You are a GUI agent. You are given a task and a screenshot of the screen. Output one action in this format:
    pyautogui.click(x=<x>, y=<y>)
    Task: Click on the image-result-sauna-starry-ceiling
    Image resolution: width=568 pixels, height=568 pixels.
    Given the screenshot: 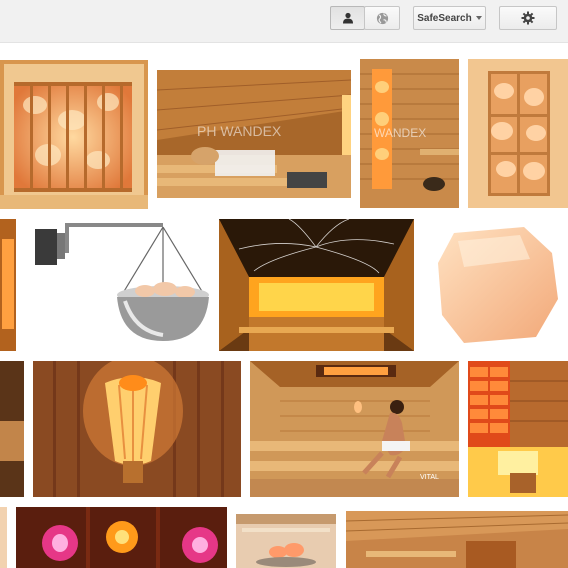 What is the action you would take?
    pyautogui.click(x=316, y=285)
    